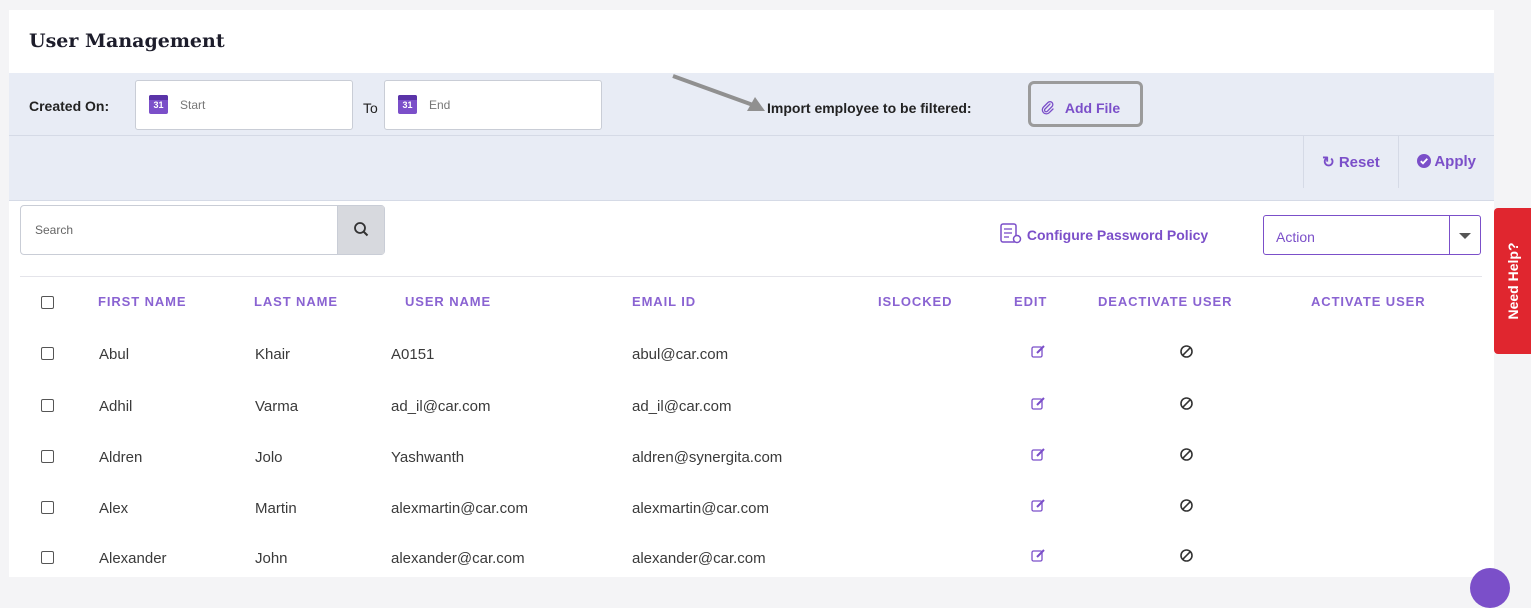 The width and height of the screenshot is (1531, 608). What do you see at coordinates (1092, 108) in the screenshot?
I see `add-file-label: Add File` at bounding box center [1092, 108].